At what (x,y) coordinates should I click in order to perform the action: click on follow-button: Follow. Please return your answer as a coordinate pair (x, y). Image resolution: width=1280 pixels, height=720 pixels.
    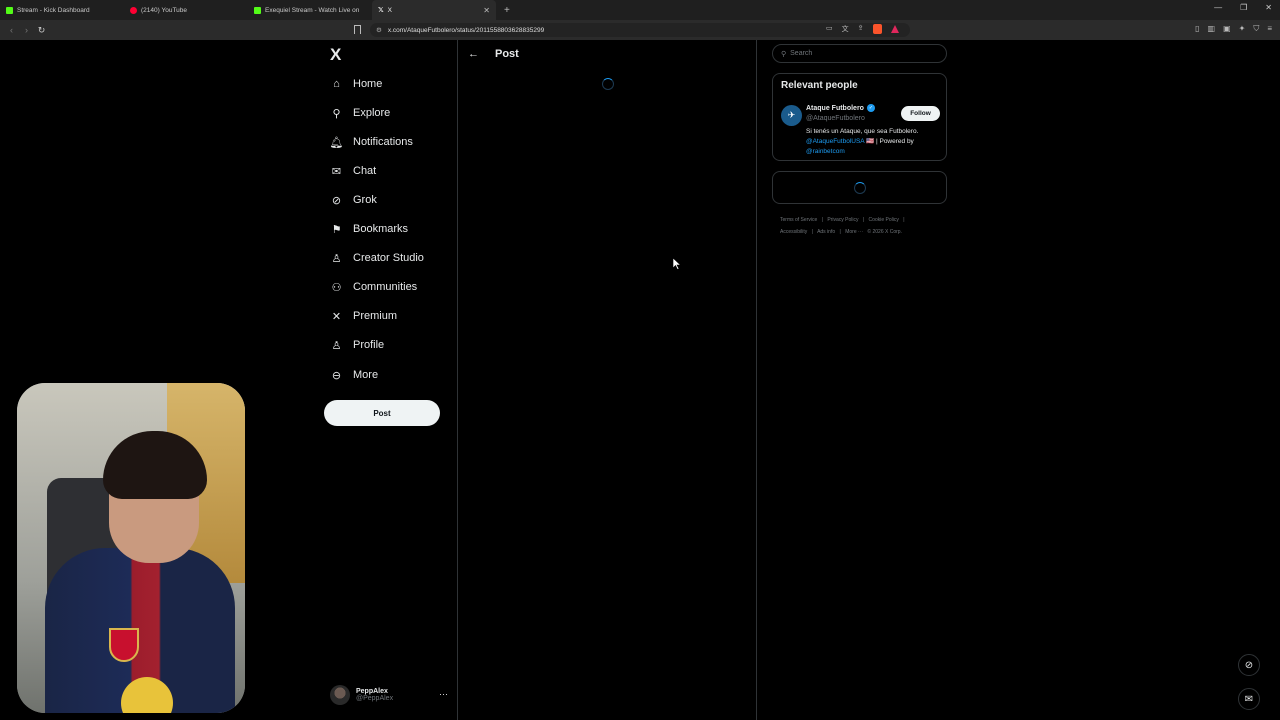
    Looking at the image, I should click on (920, 113).